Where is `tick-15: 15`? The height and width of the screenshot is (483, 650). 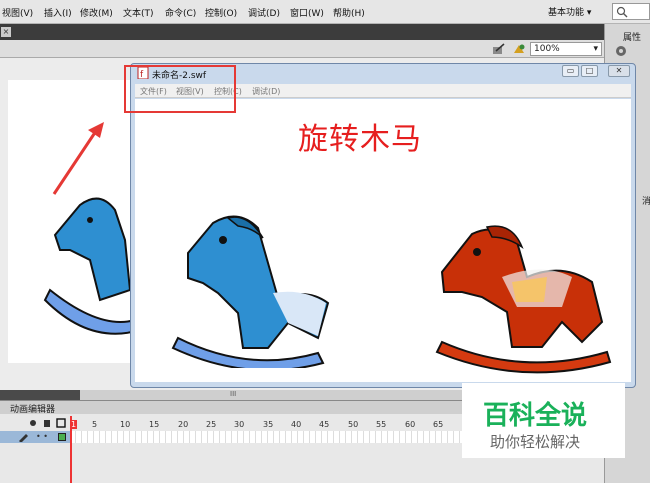
tick-15: 15 is located at coordinates (154, 424).